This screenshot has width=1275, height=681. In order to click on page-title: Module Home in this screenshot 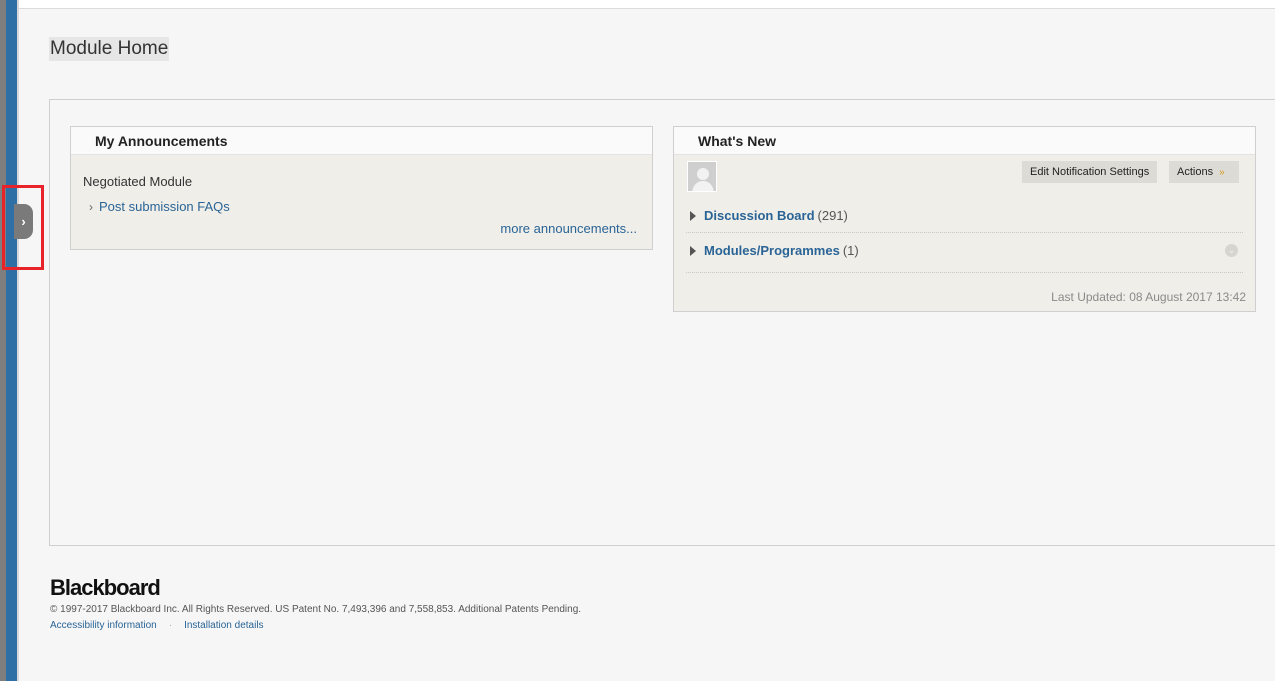, I will do `click(109, 49)`.